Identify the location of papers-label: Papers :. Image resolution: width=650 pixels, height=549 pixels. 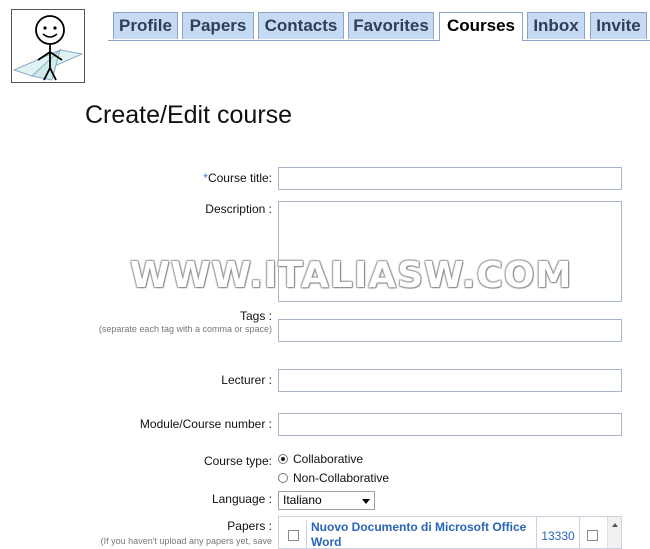
(249, 526).